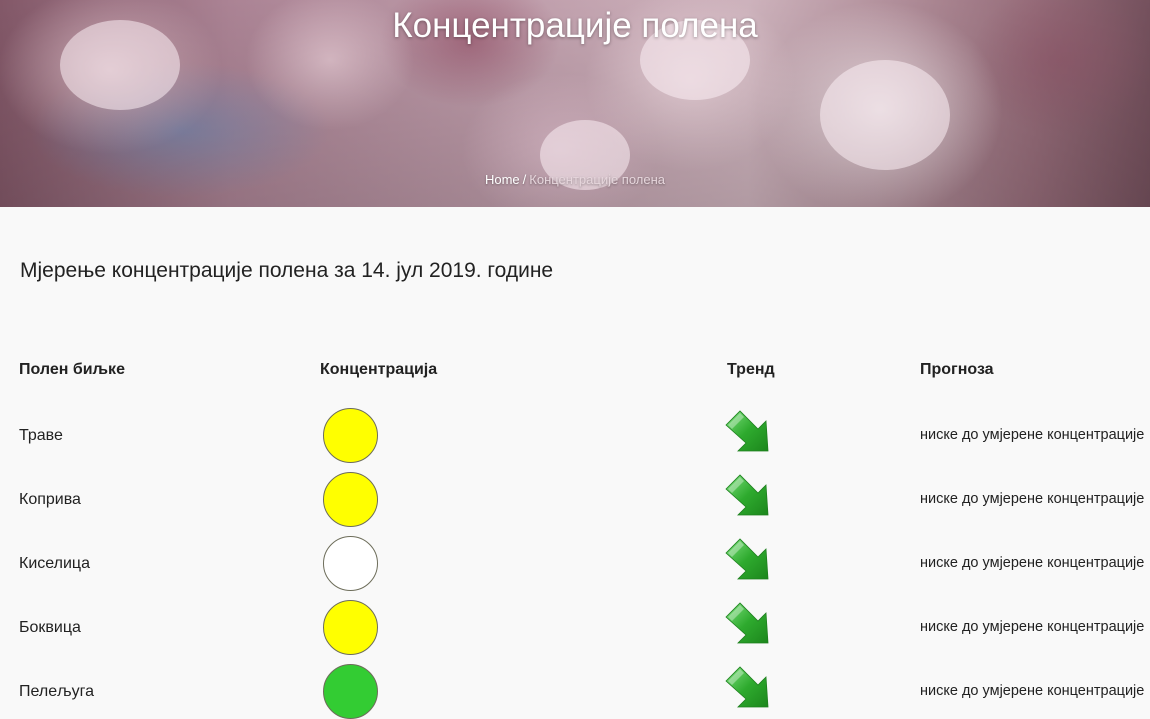 The height and width of the screenshot is (719, 1150). Describe the element at coordinates (751, 369) in the screenshot. I see `column-header-trend: Тренд` at that location.